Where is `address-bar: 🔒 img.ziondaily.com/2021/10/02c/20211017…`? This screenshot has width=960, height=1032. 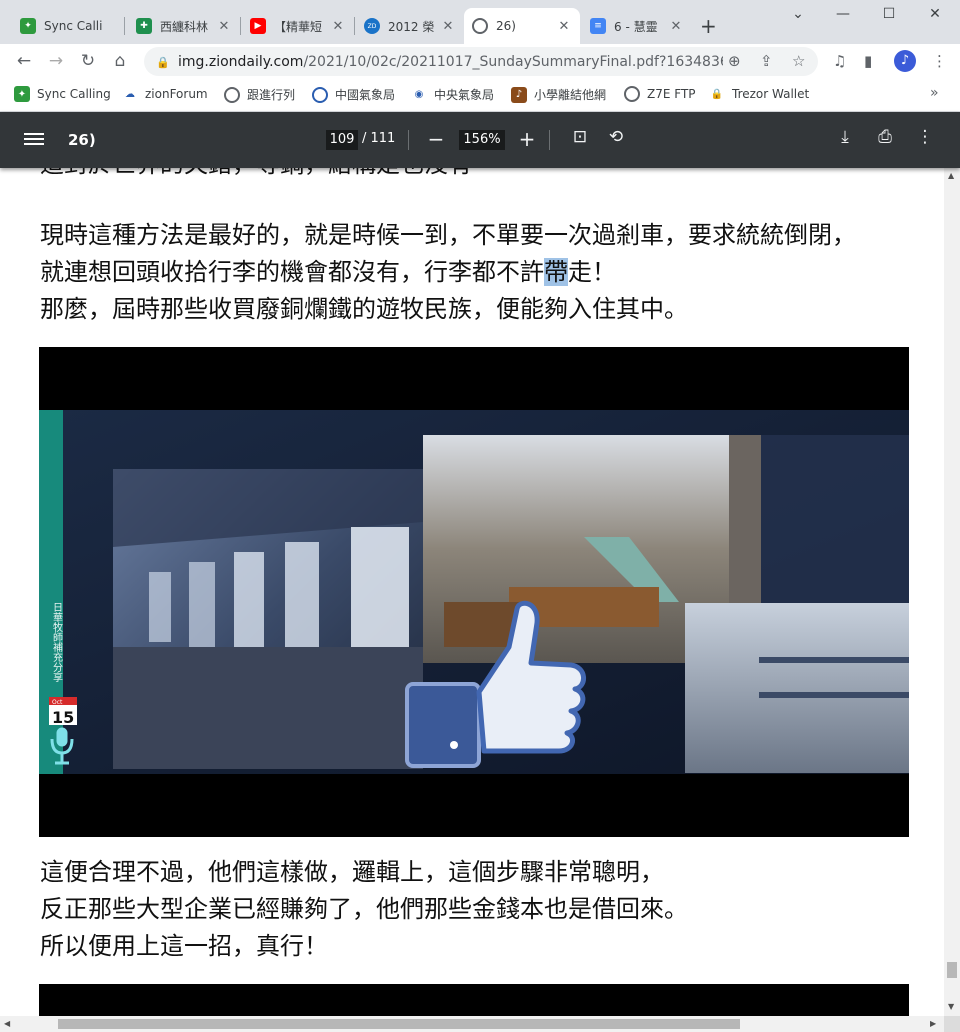 address-bar: 🔒 img.ziondaily.com/2021/10/02c/20211017… is located at coordinates (481, 61).